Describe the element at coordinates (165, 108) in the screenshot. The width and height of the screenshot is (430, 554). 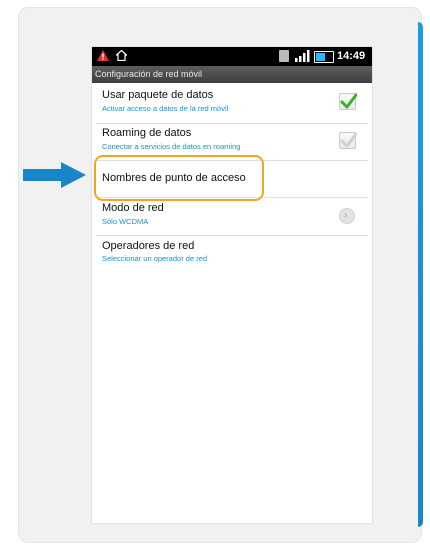
I see `setting-description: Activar acceso a datos de la red móvil` at that location.